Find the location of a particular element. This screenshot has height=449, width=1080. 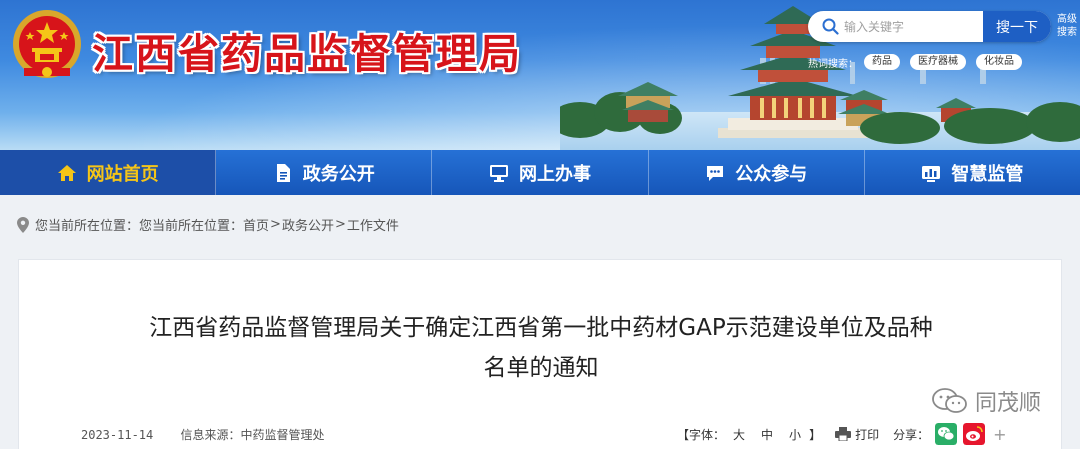

nav-item-smart-supervision: 智慧监管 is located at coordinates (972, 172).